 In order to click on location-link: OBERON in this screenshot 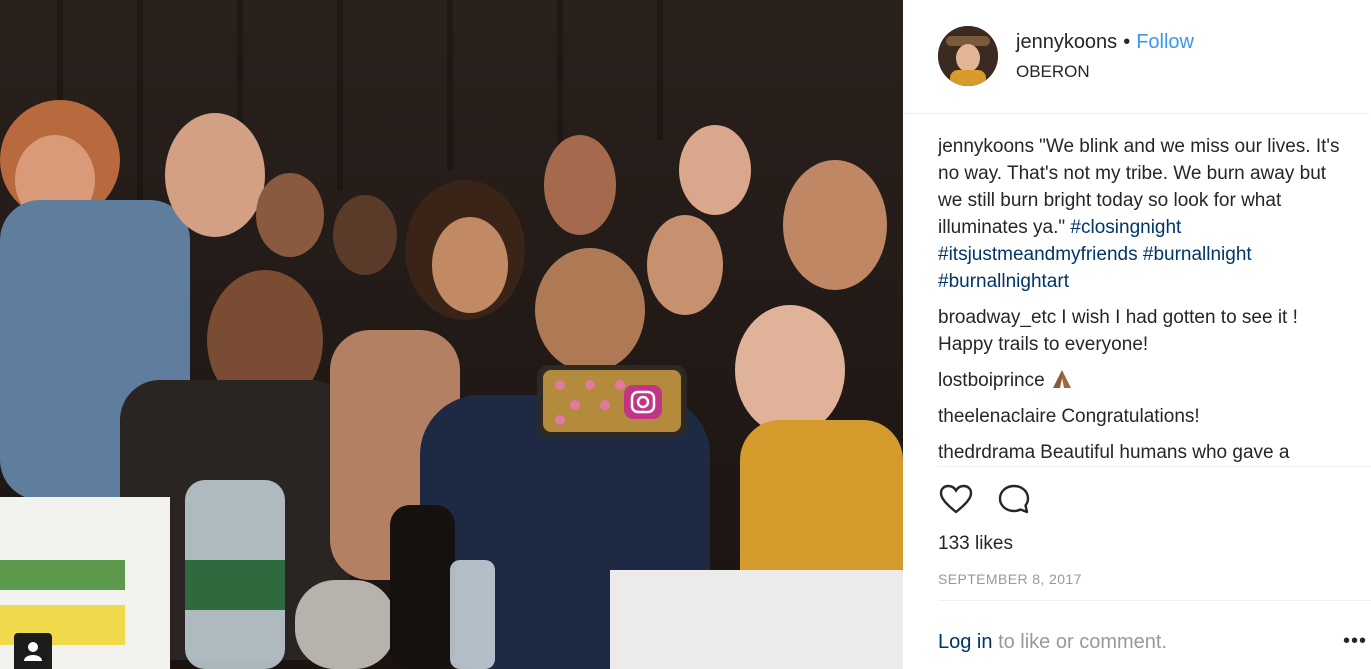, I will do `click(1053, 72)`.